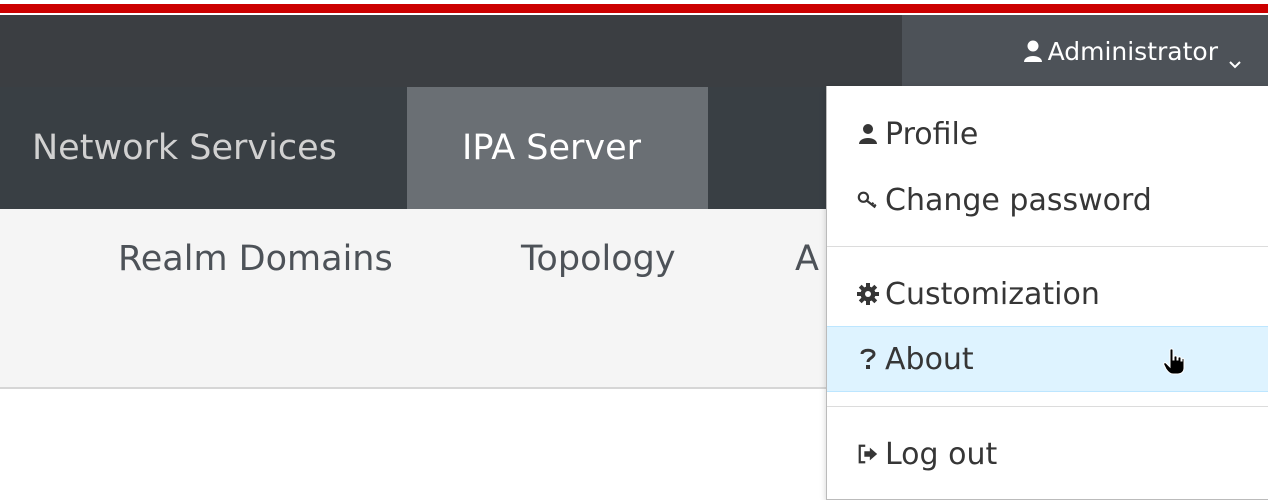 Image resolution: width=1268 pixels, height=500 pixels. I want to click on menu-item-log-out: Log out, so click(1047, 454).